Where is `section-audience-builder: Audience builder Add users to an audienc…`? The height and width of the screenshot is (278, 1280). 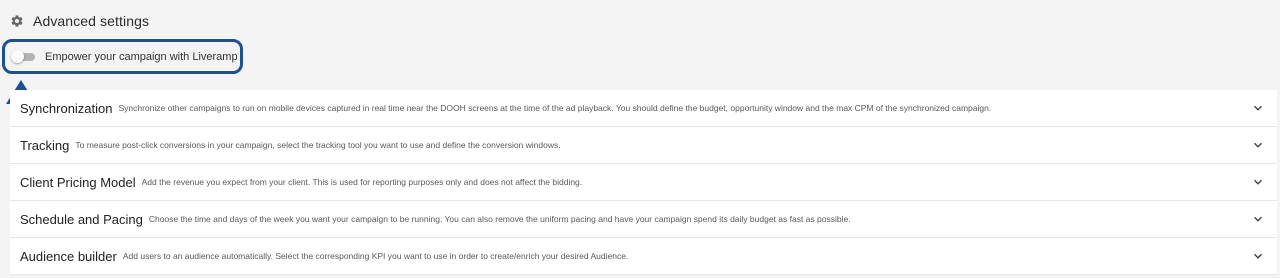 section-audience-builder: Audience builder Add users to an audienc… is located at coordinates (643, 256).